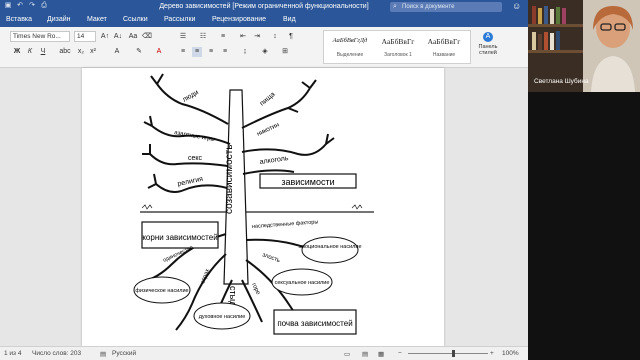  I want to click on multilevel-list-icon: ≡, so click(223, 37).